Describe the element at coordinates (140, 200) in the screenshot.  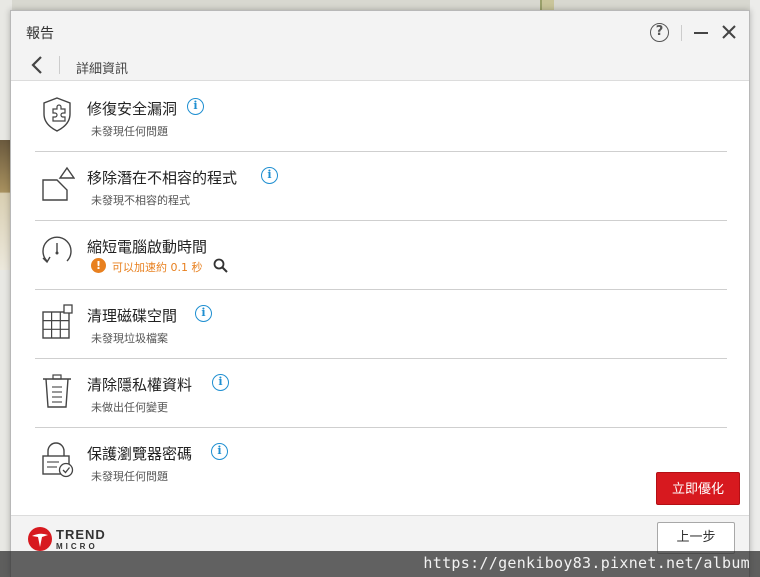
I see `item-status: 未發現不相容的程式` at that location.